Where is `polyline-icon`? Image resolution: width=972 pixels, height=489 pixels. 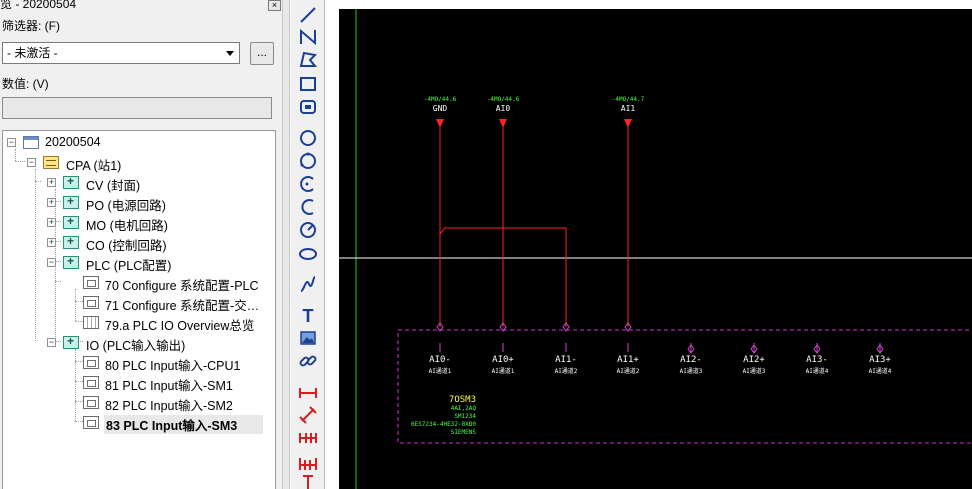
polyline-icon is located at coordinates (308, 37).